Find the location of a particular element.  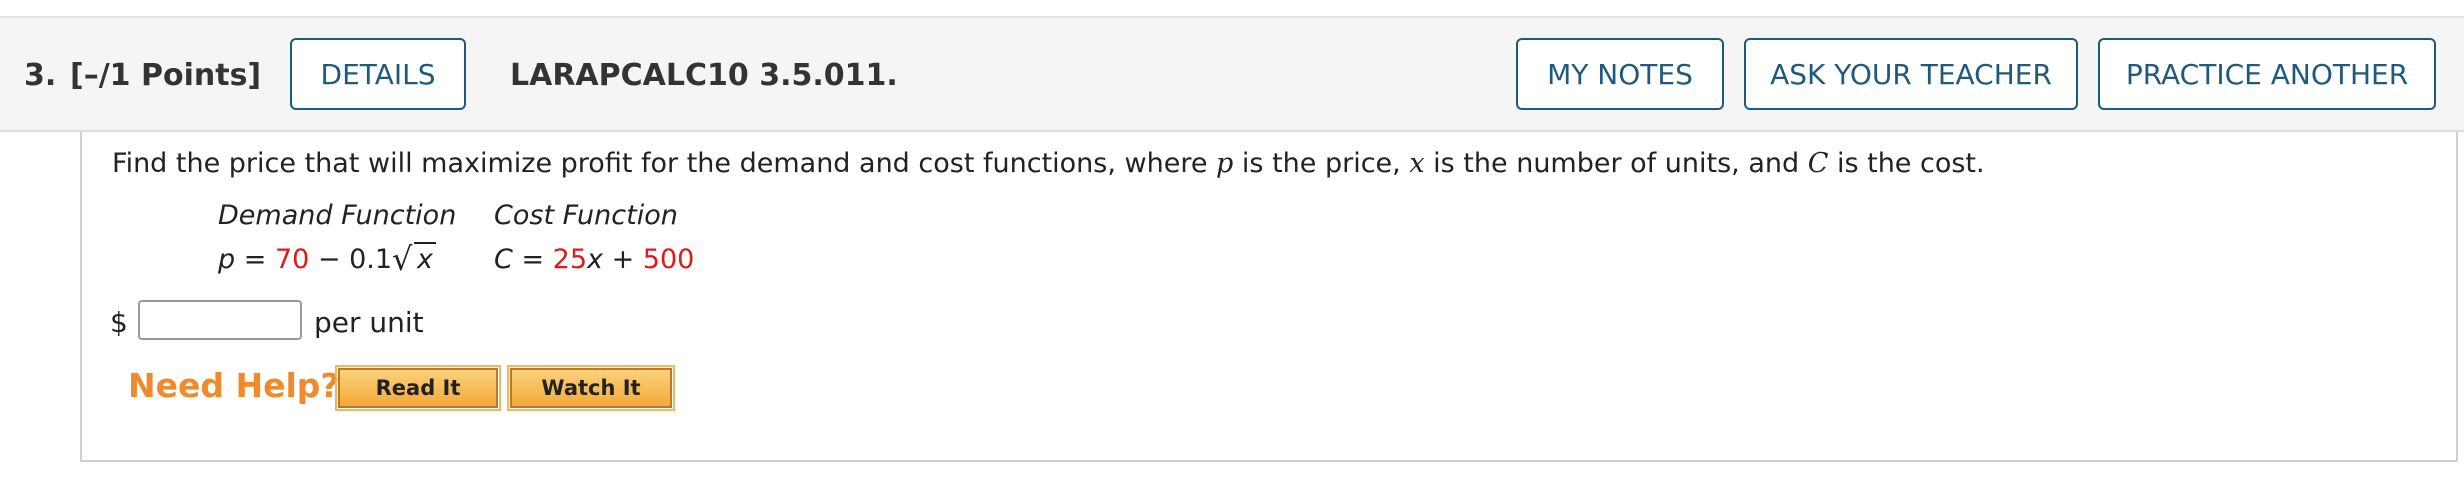

demand-function-formula: p = 70 − 0.1 √ x is located at coordinates (327, 259).